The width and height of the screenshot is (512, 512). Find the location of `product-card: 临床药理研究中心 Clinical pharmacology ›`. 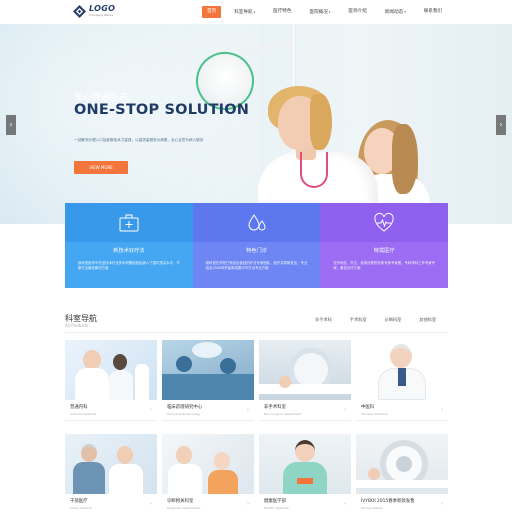

product-card: 临床药理研究中心 Clinical pharmacology › is located at coordinates (208, 380).